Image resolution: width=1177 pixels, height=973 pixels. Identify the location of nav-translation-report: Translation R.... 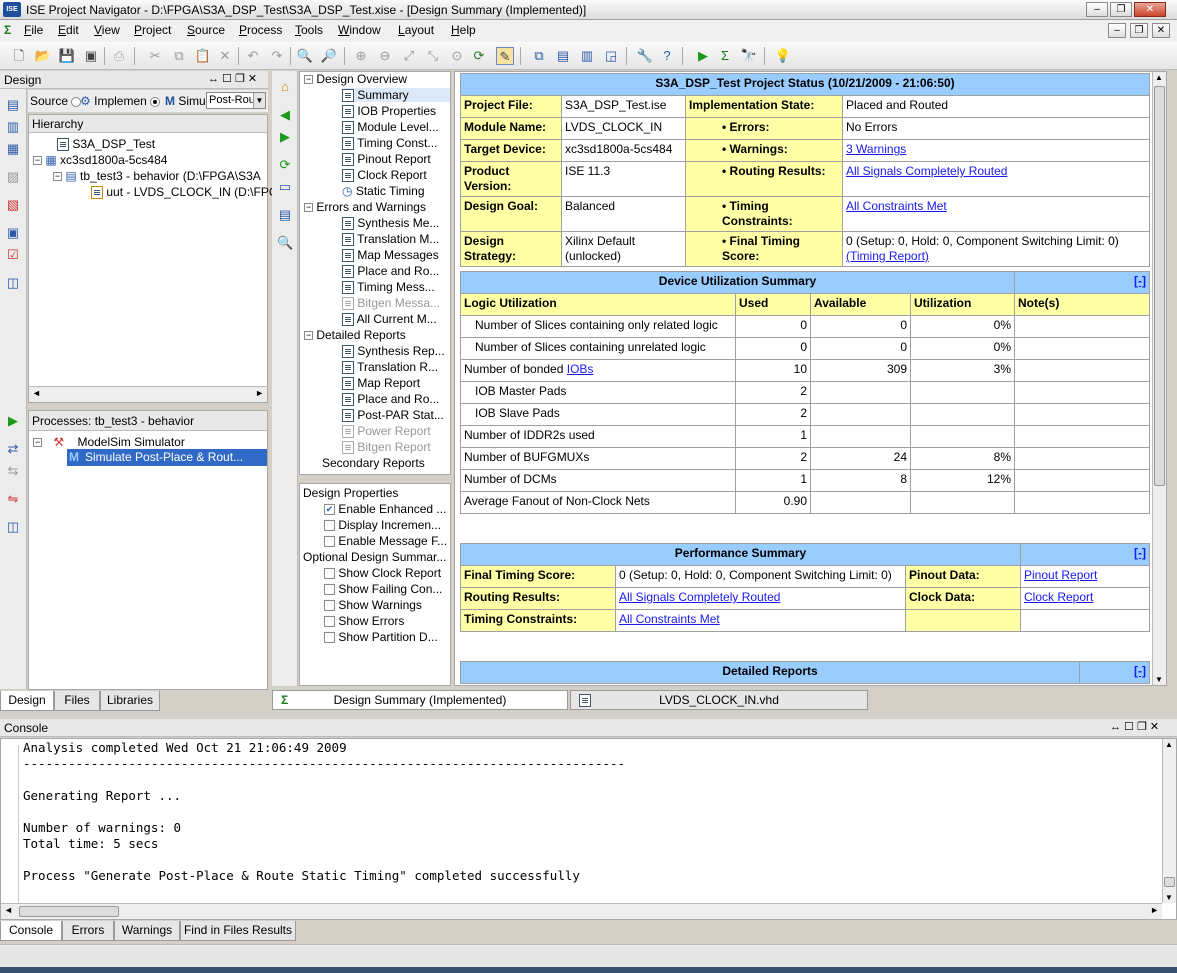
(390, 367).